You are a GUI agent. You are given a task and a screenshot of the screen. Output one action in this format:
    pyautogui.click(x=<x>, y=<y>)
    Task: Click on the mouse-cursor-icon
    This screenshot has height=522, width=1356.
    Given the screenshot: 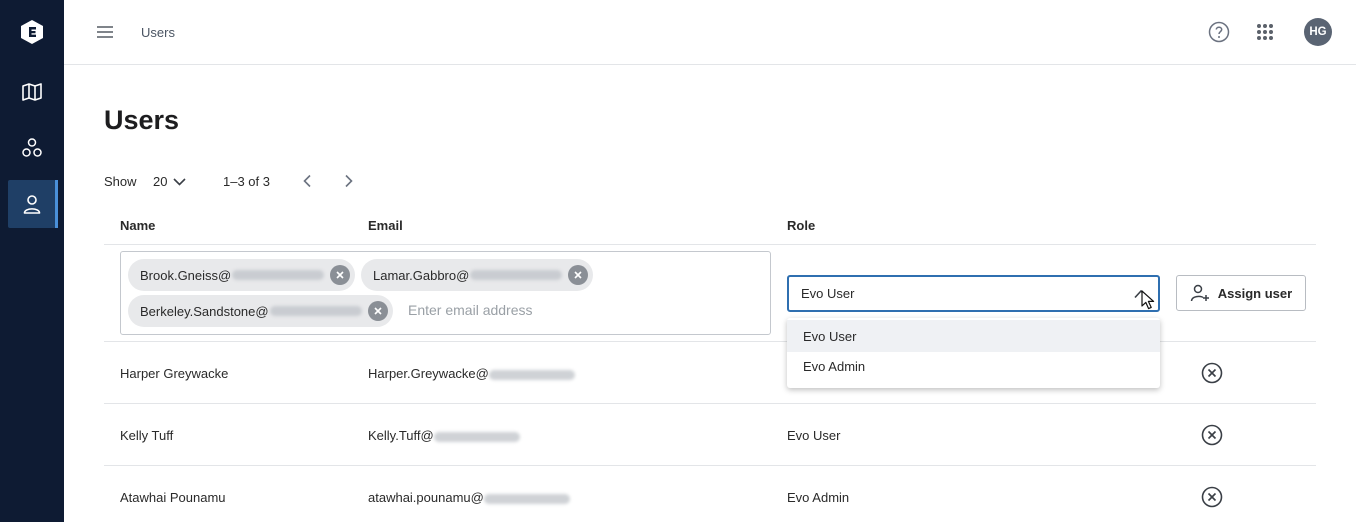 What is the action you would take?
    pyautogui.click(x=1148, y=300)
    